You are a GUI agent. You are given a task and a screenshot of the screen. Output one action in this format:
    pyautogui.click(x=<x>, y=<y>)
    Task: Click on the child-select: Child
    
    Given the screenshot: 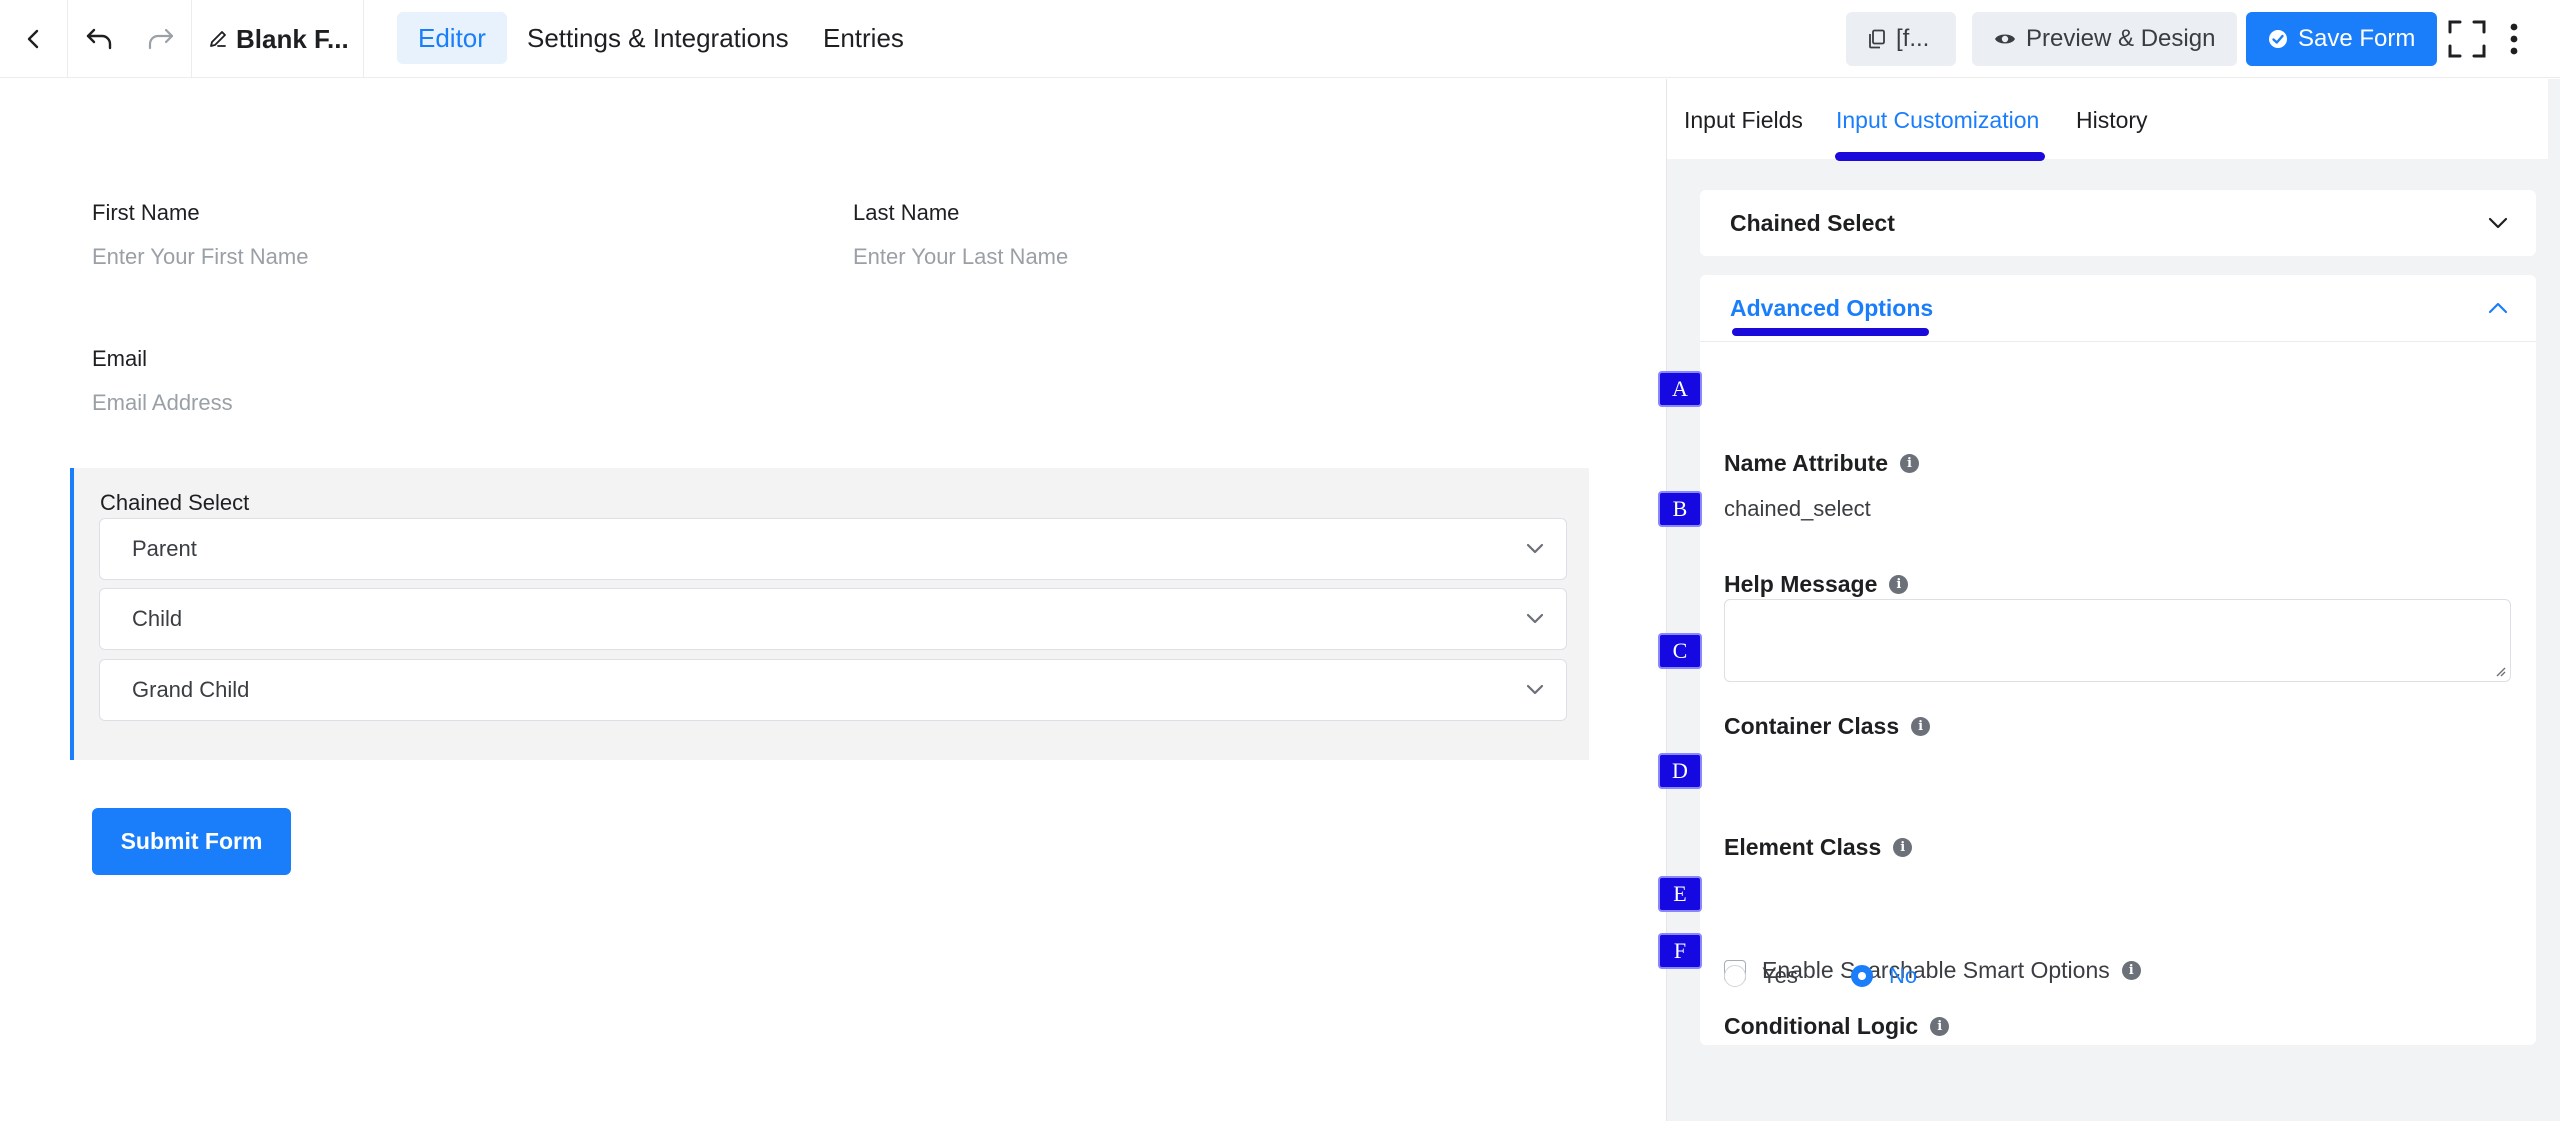 What is the action you would take?
    pyautogui.click(x=833, y=619)
    